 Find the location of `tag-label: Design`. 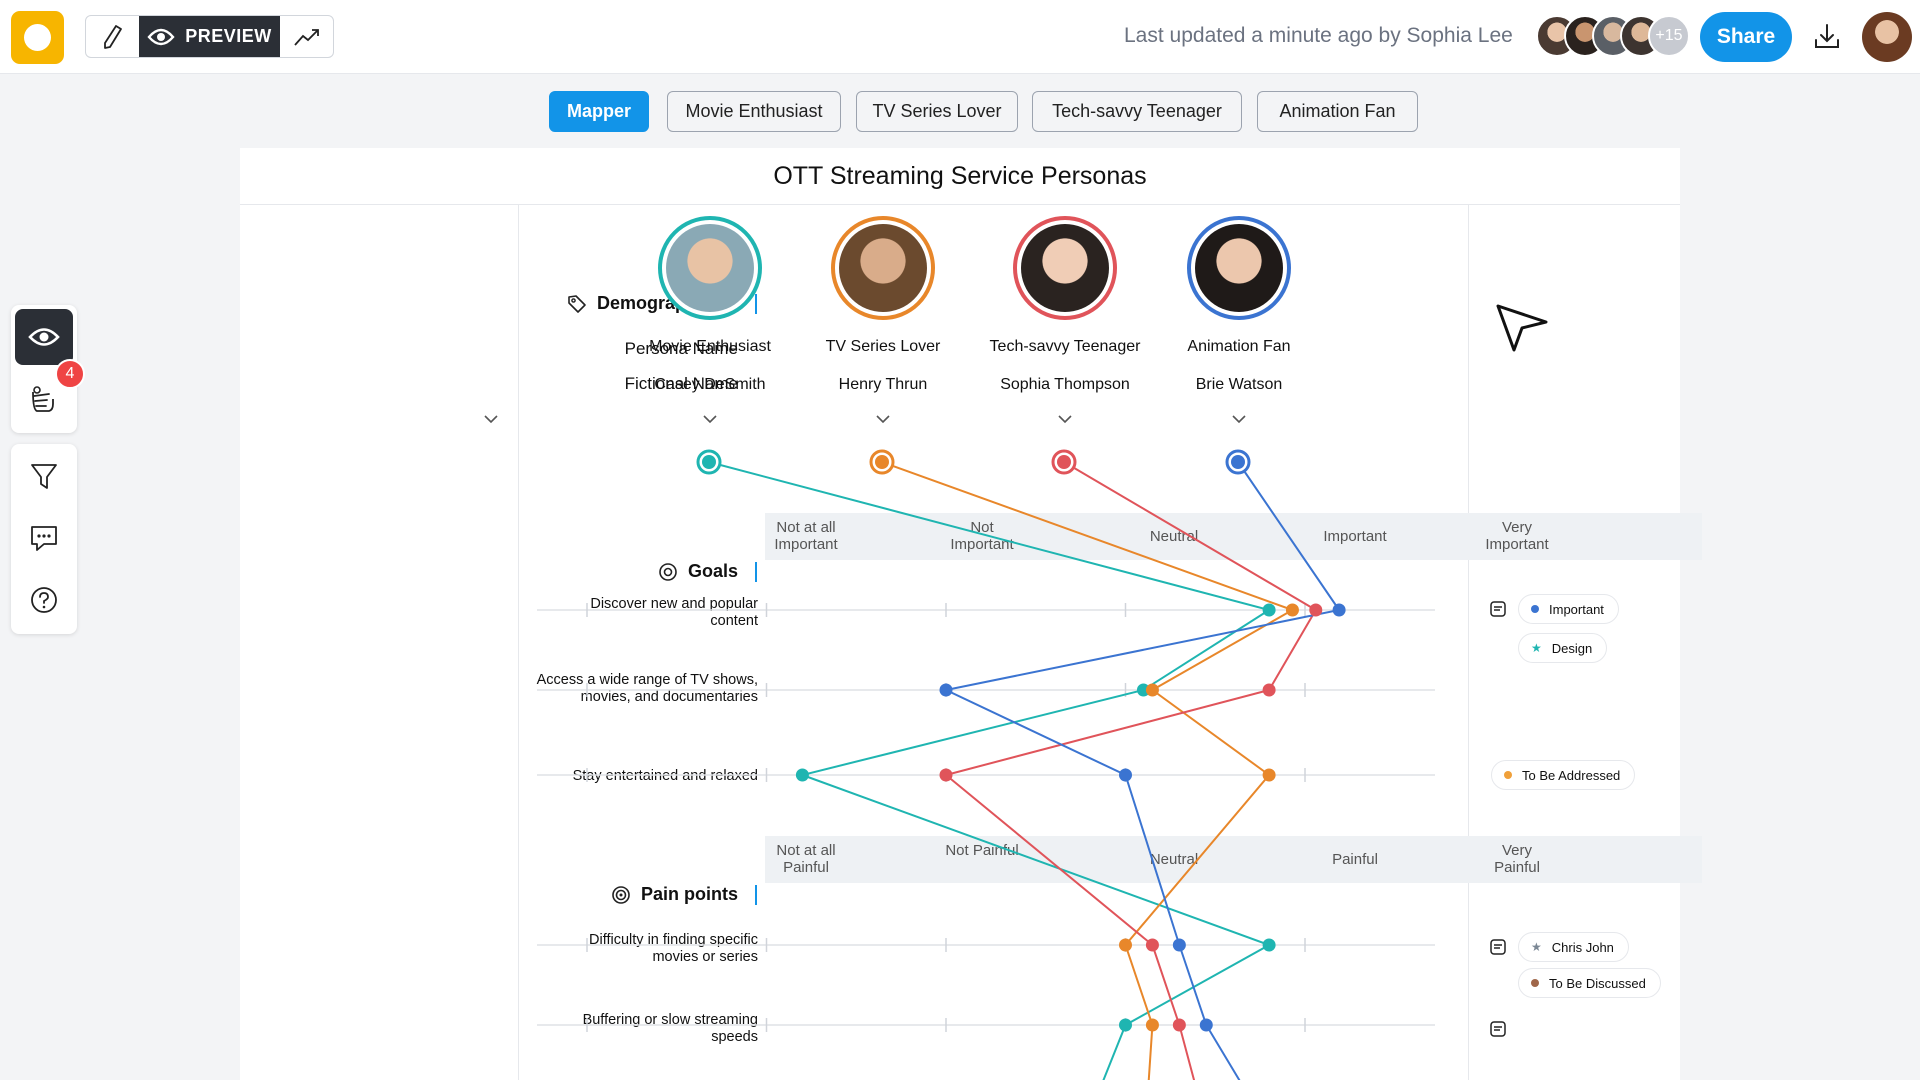

tag-label: Design is located at coordinates (1572, 648).